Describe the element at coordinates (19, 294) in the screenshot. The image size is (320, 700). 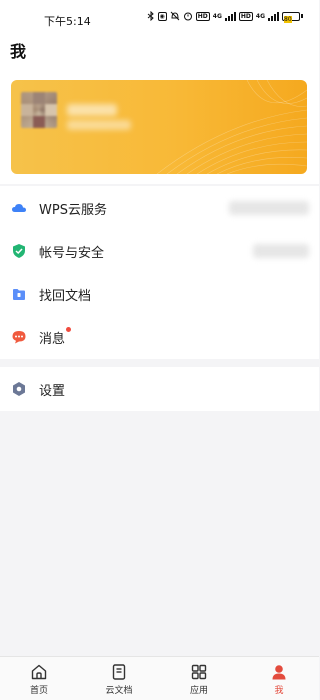
I see `folder-recover-icon` at that location.